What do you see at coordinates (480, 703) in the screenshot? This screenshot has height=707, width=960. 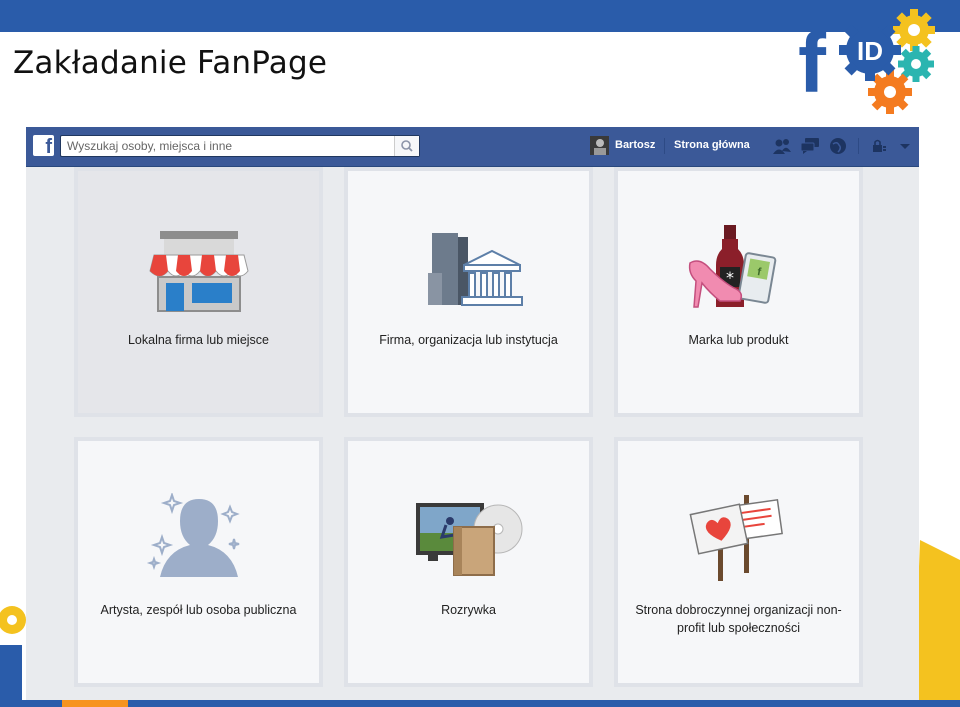 I see `slide-bottom-bar` at bounding box center [480, 703].